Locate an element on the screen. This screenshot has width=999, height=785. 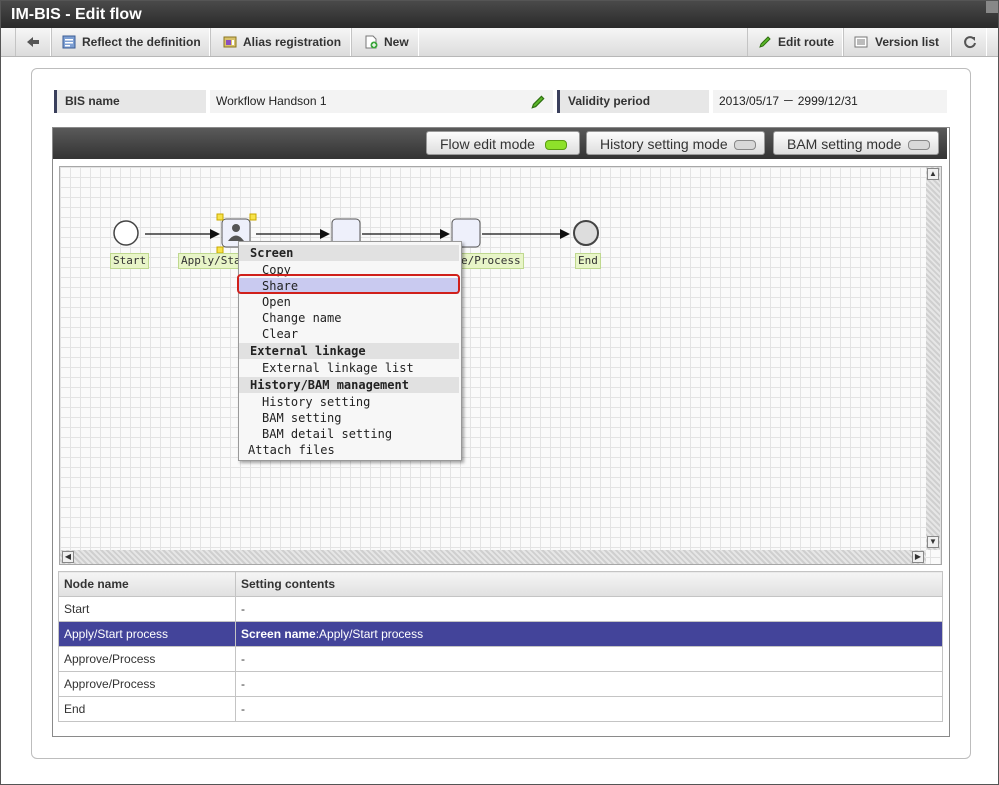
pencil-icon is located at coordinates (765, 42).